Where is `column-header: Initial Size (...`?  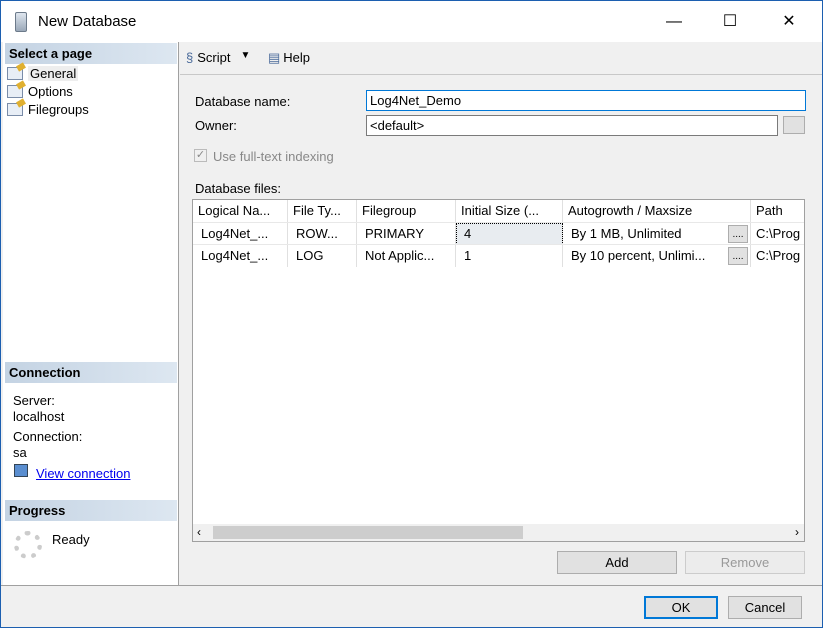
column-header: Initial Size (... is located at coordinates (509, 211).